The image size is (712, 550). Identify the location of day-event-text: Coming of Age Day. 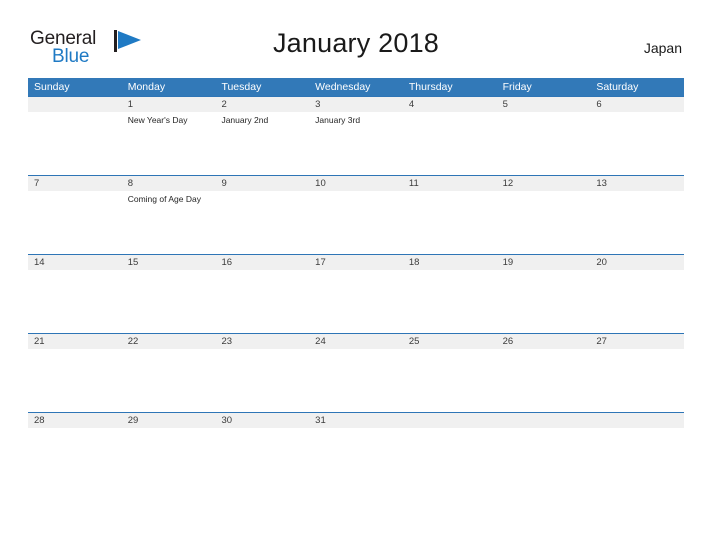
(164, 199).